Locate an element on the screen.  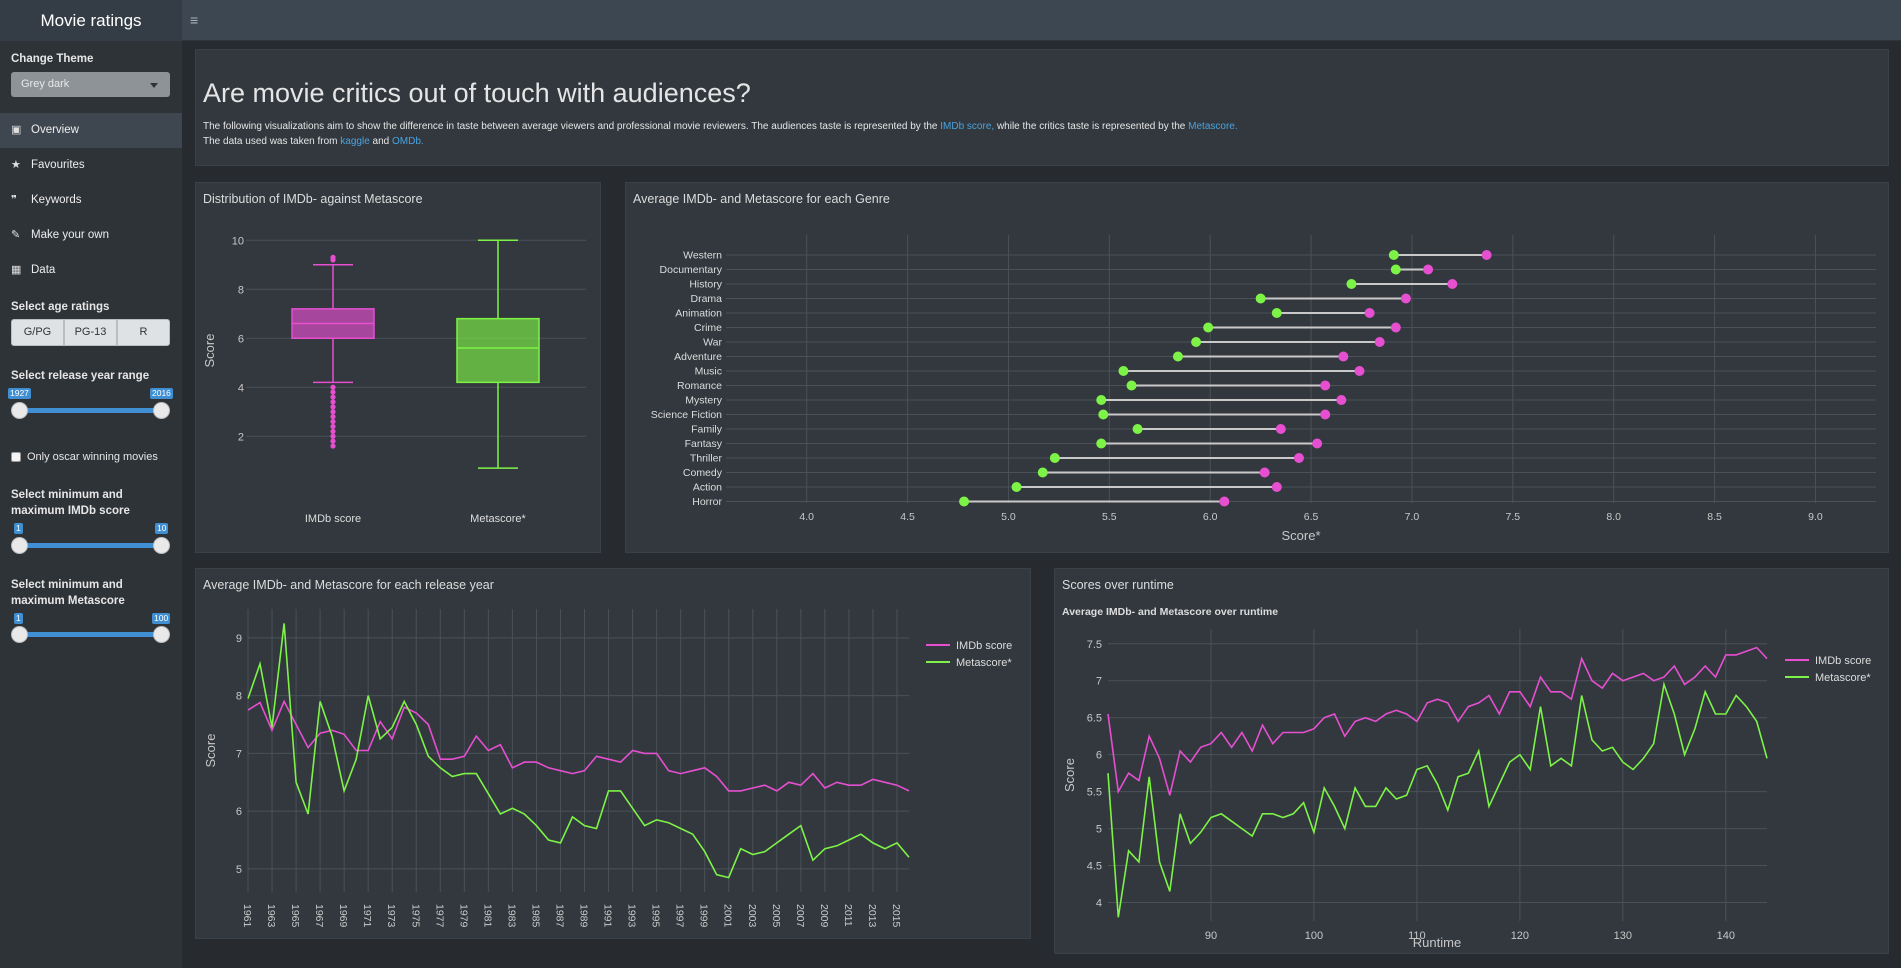
runtime-subtitle: Average IMDb- and Metascore over runtime is located at coordinates (1170, 612).